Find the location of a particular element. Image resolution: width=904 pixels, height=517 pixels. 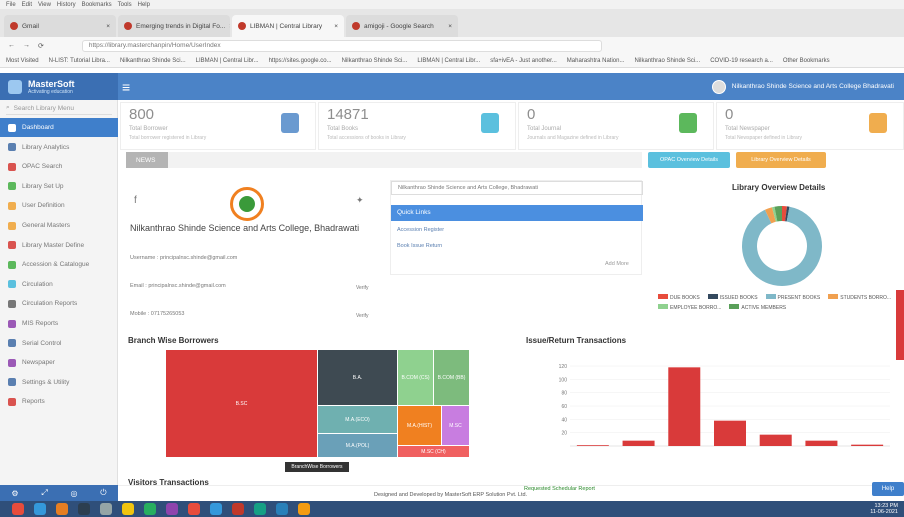

sidebar-item-library-analytics: Library Analytics is located at coordinates (59, 147).